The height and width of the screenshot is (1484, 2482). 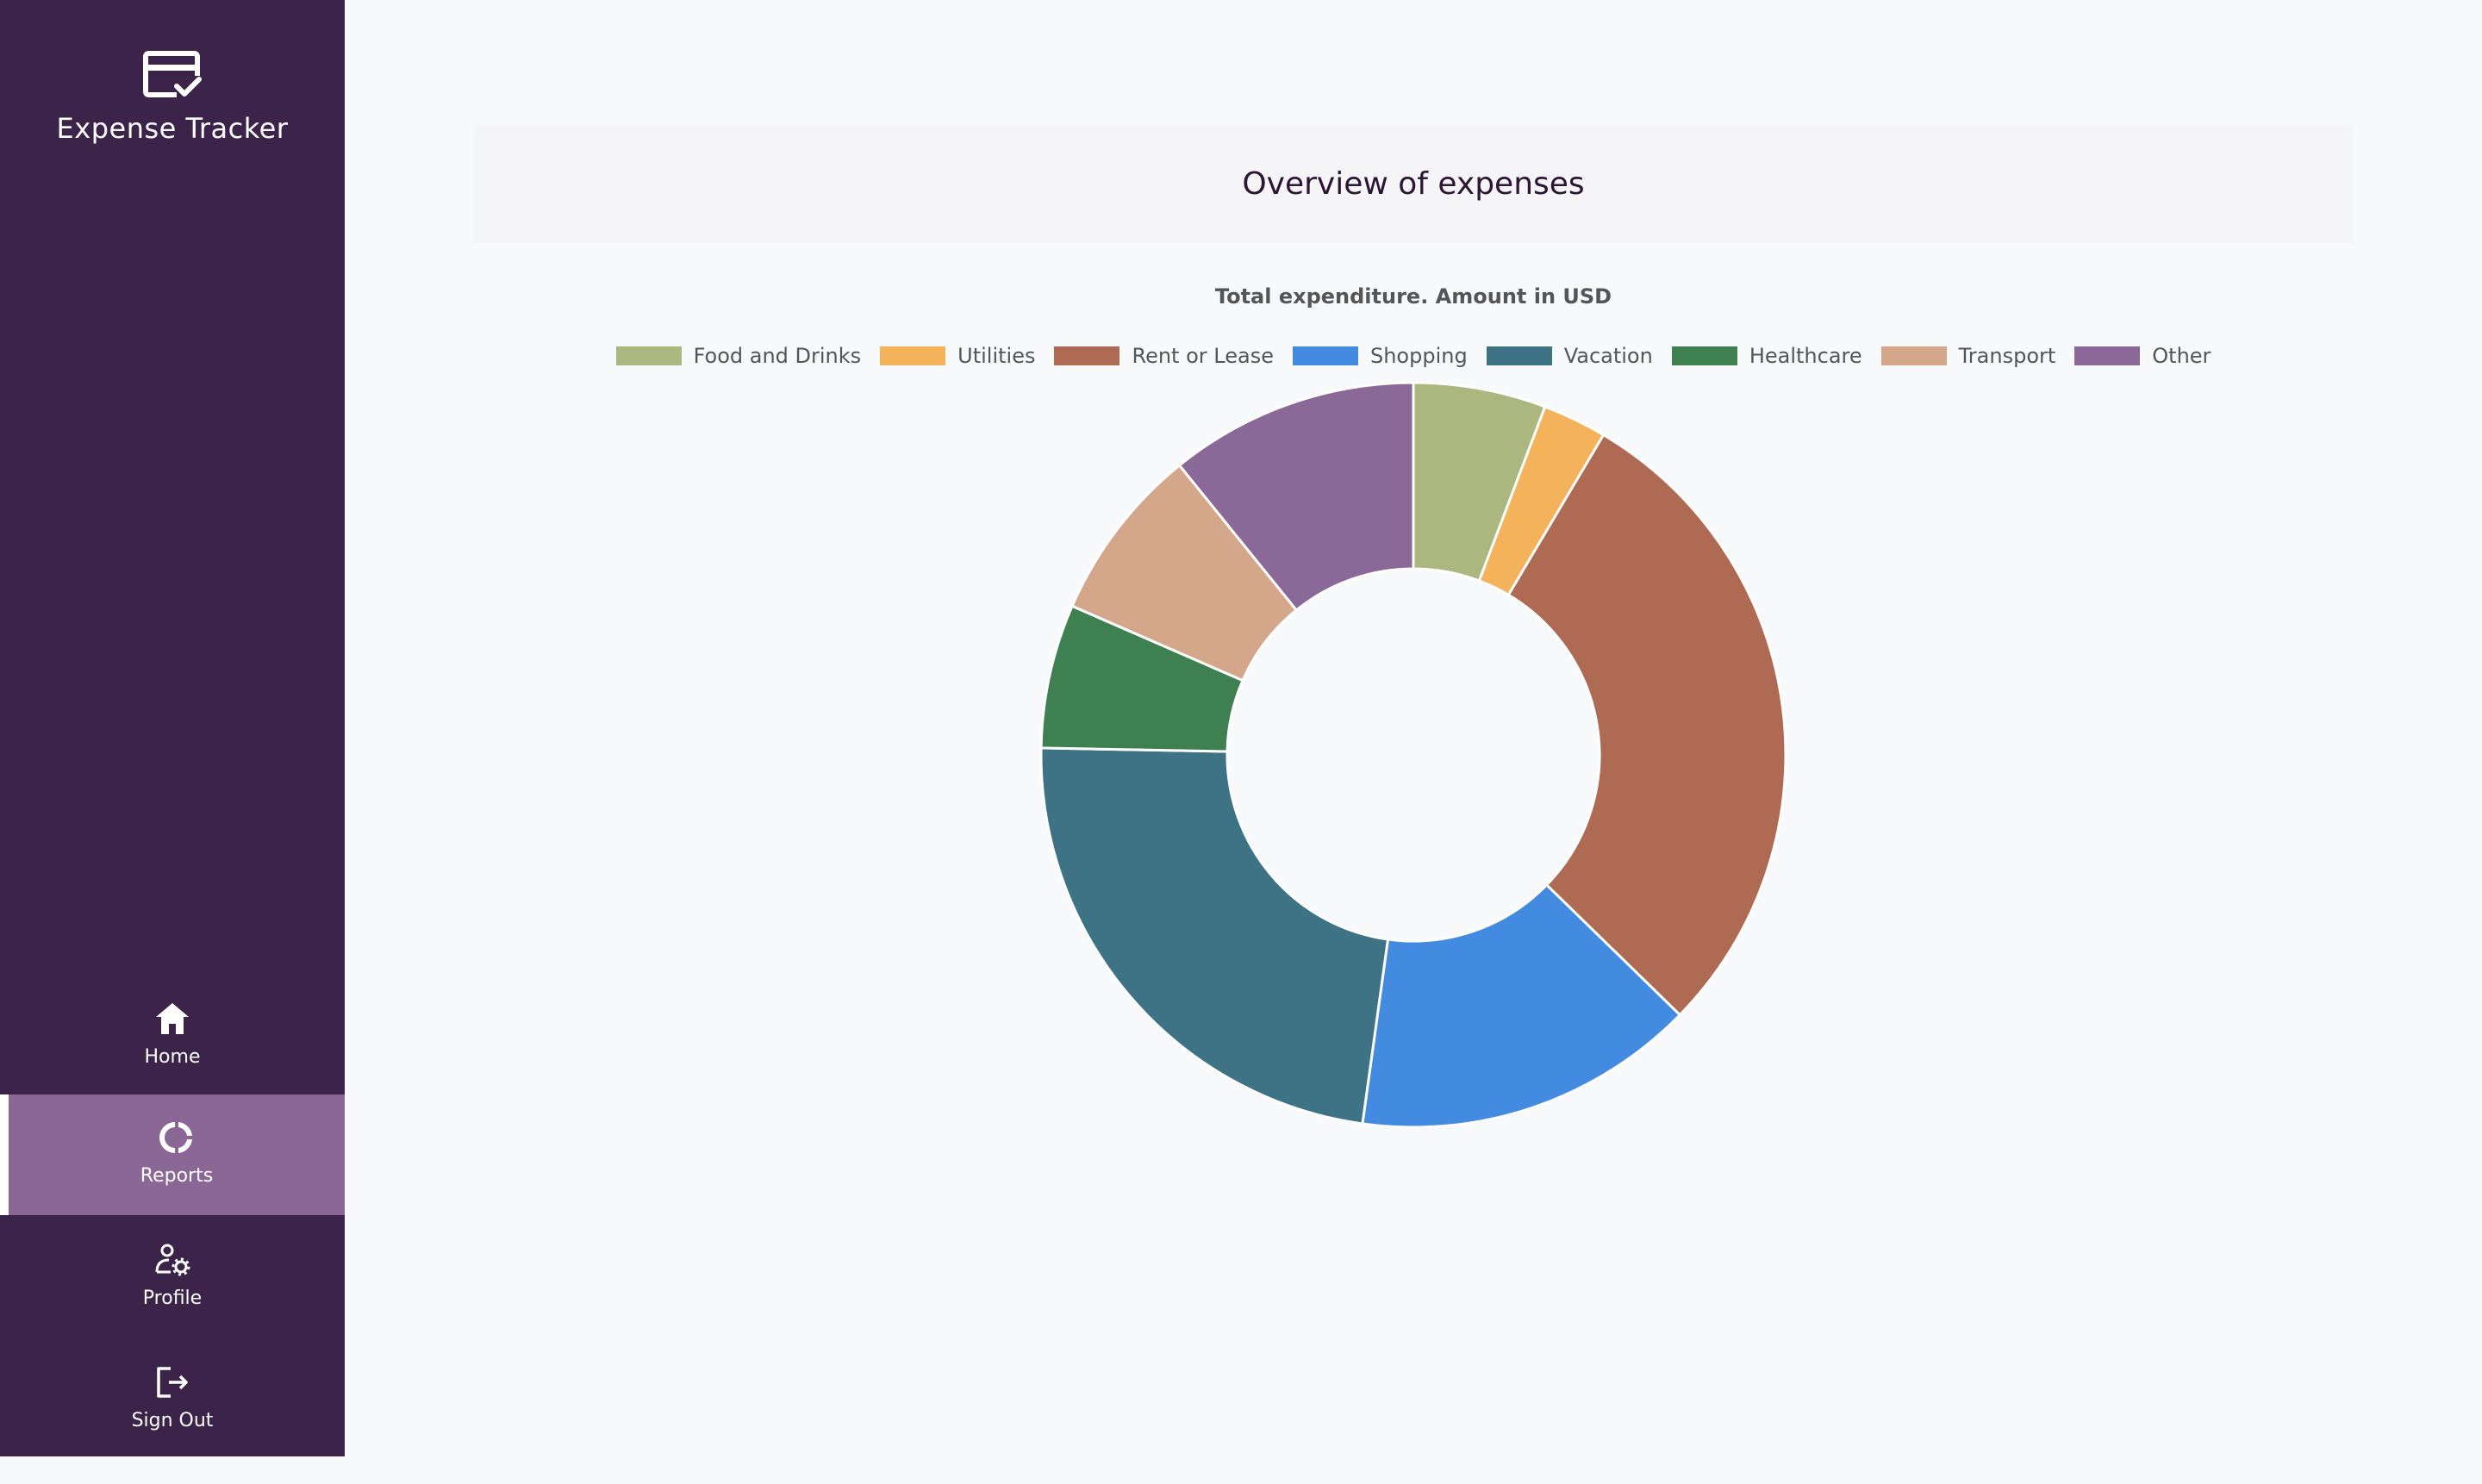 I want to click on nav-label-home: Home, so click(x=172, y=1057).